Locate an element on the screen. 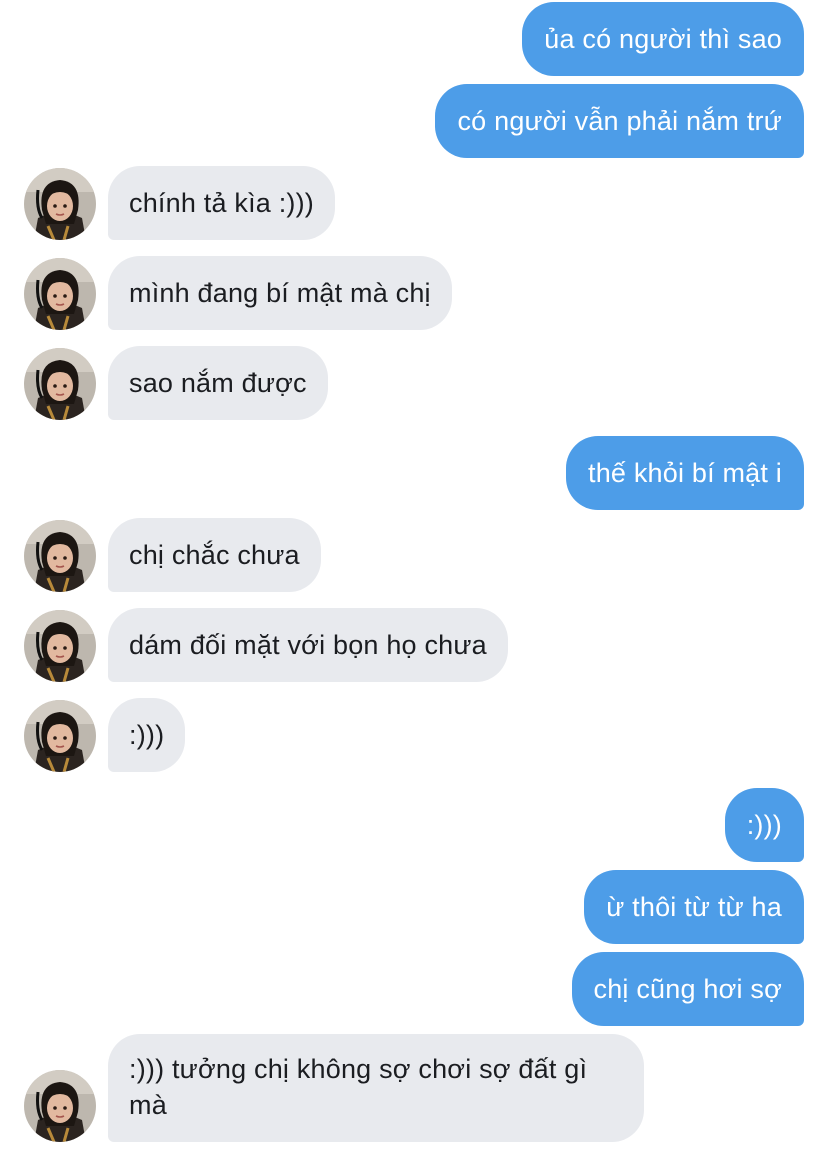 The height and width of the screenshot is (1149, 828). message-text: ủa có người thì sao is located at coordinates (663, 39).